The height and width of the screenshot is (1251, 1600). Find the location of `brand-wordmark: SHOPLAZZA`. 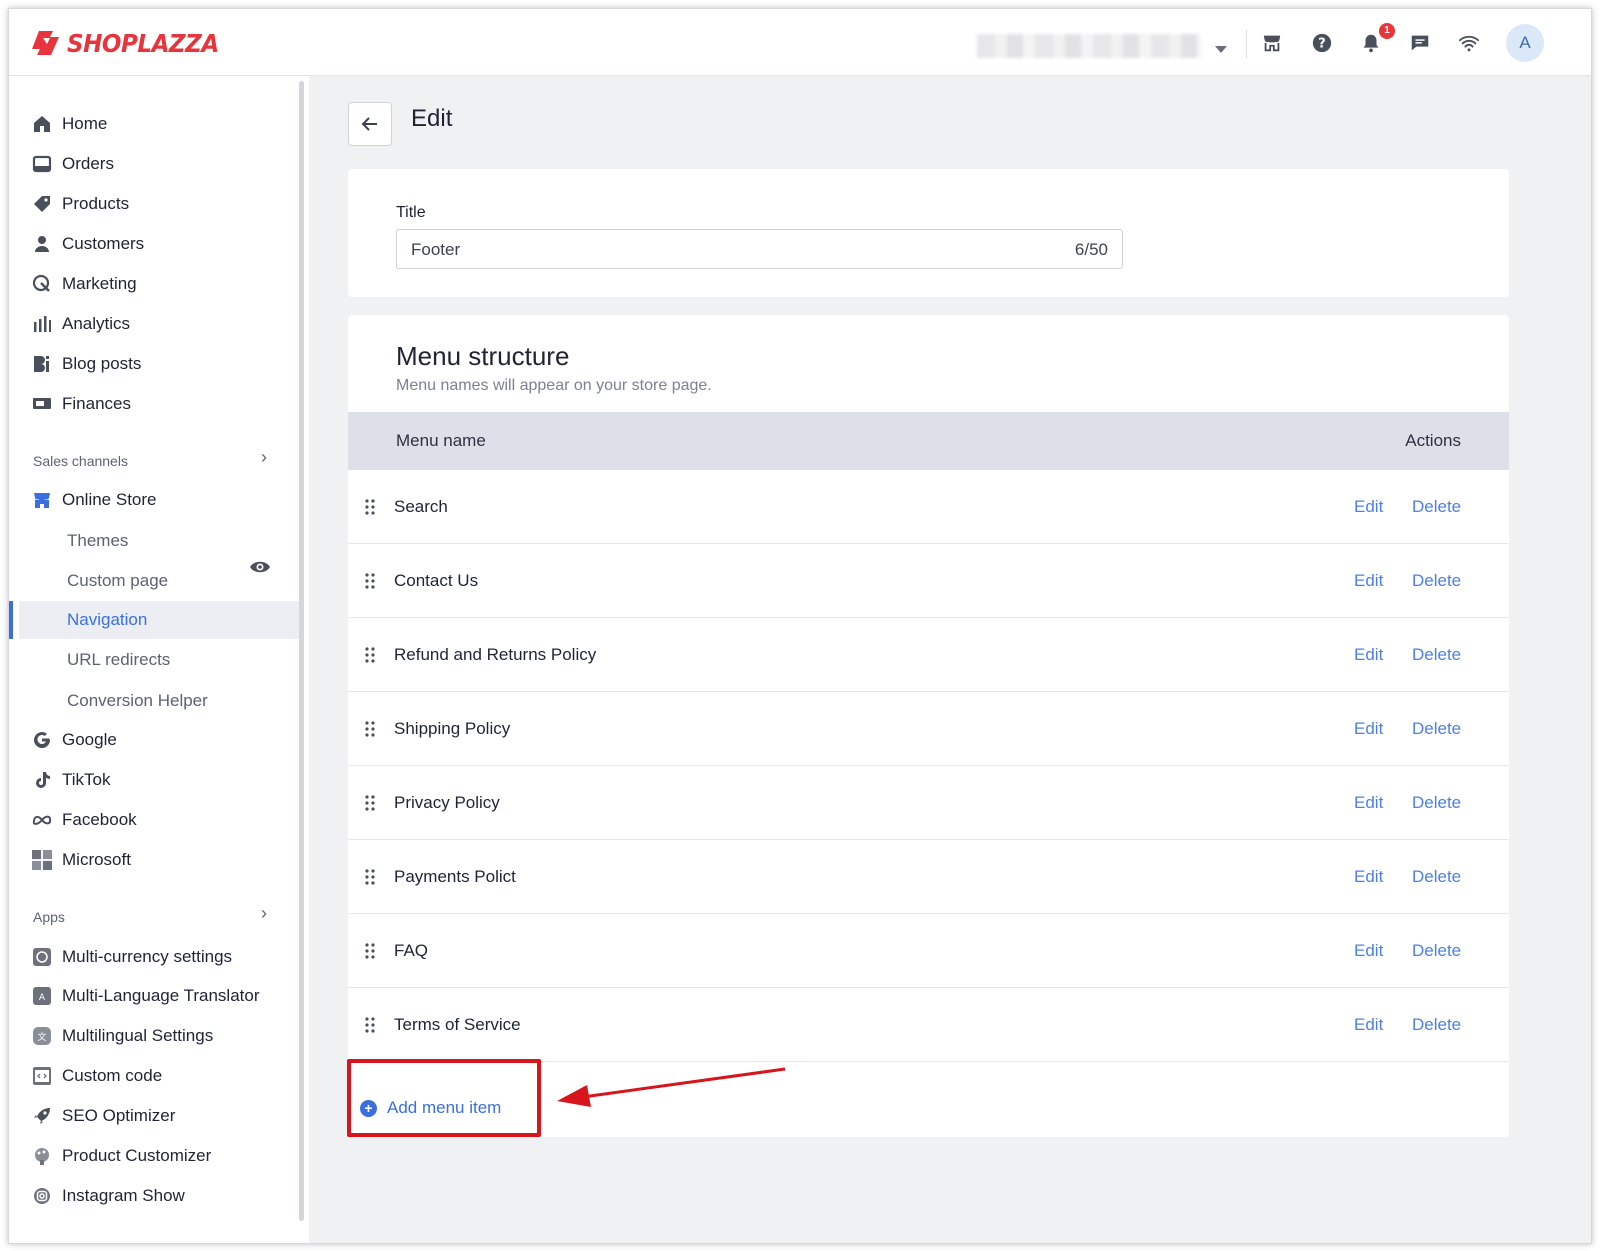

brand-wordmark: SHOPLAZZA is located at coordinates (143, 43).